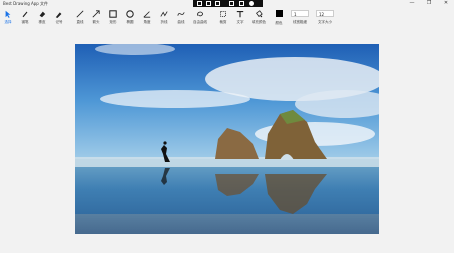  I want to click on crop-icon, so click(223, 14).